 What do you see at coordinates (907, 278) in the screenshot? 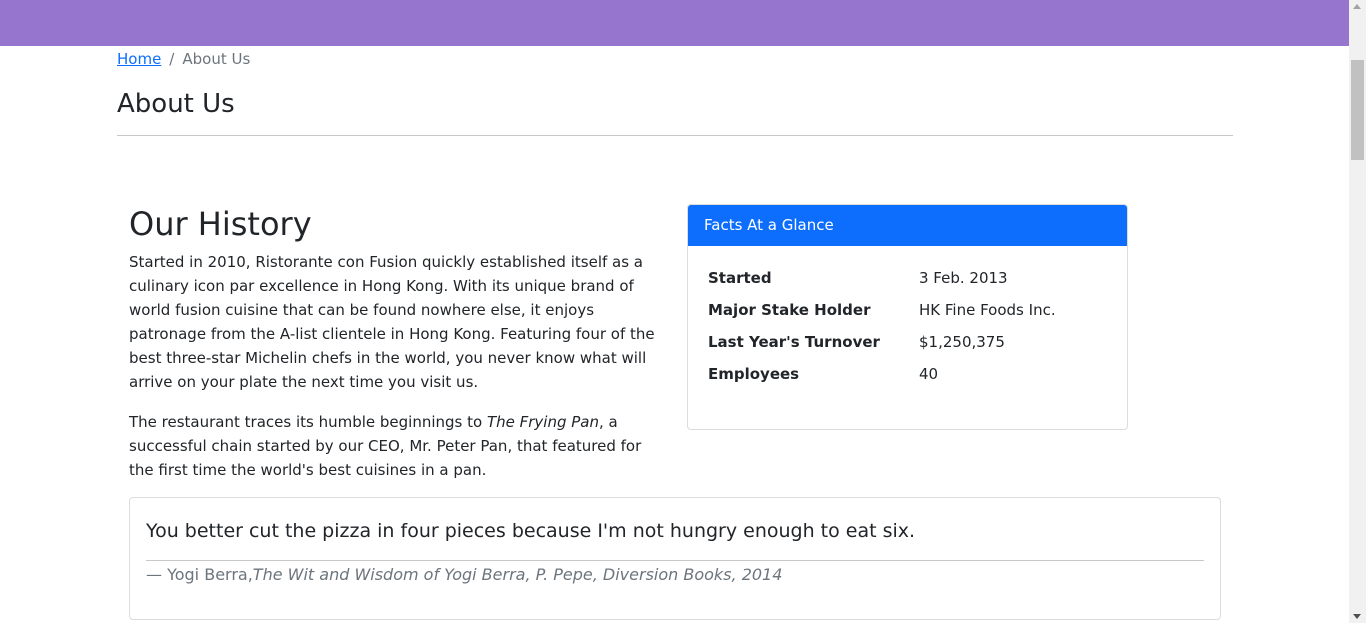
I see `facts-row: Started 3 Feb. 2013` at bounding box center [907, 278].